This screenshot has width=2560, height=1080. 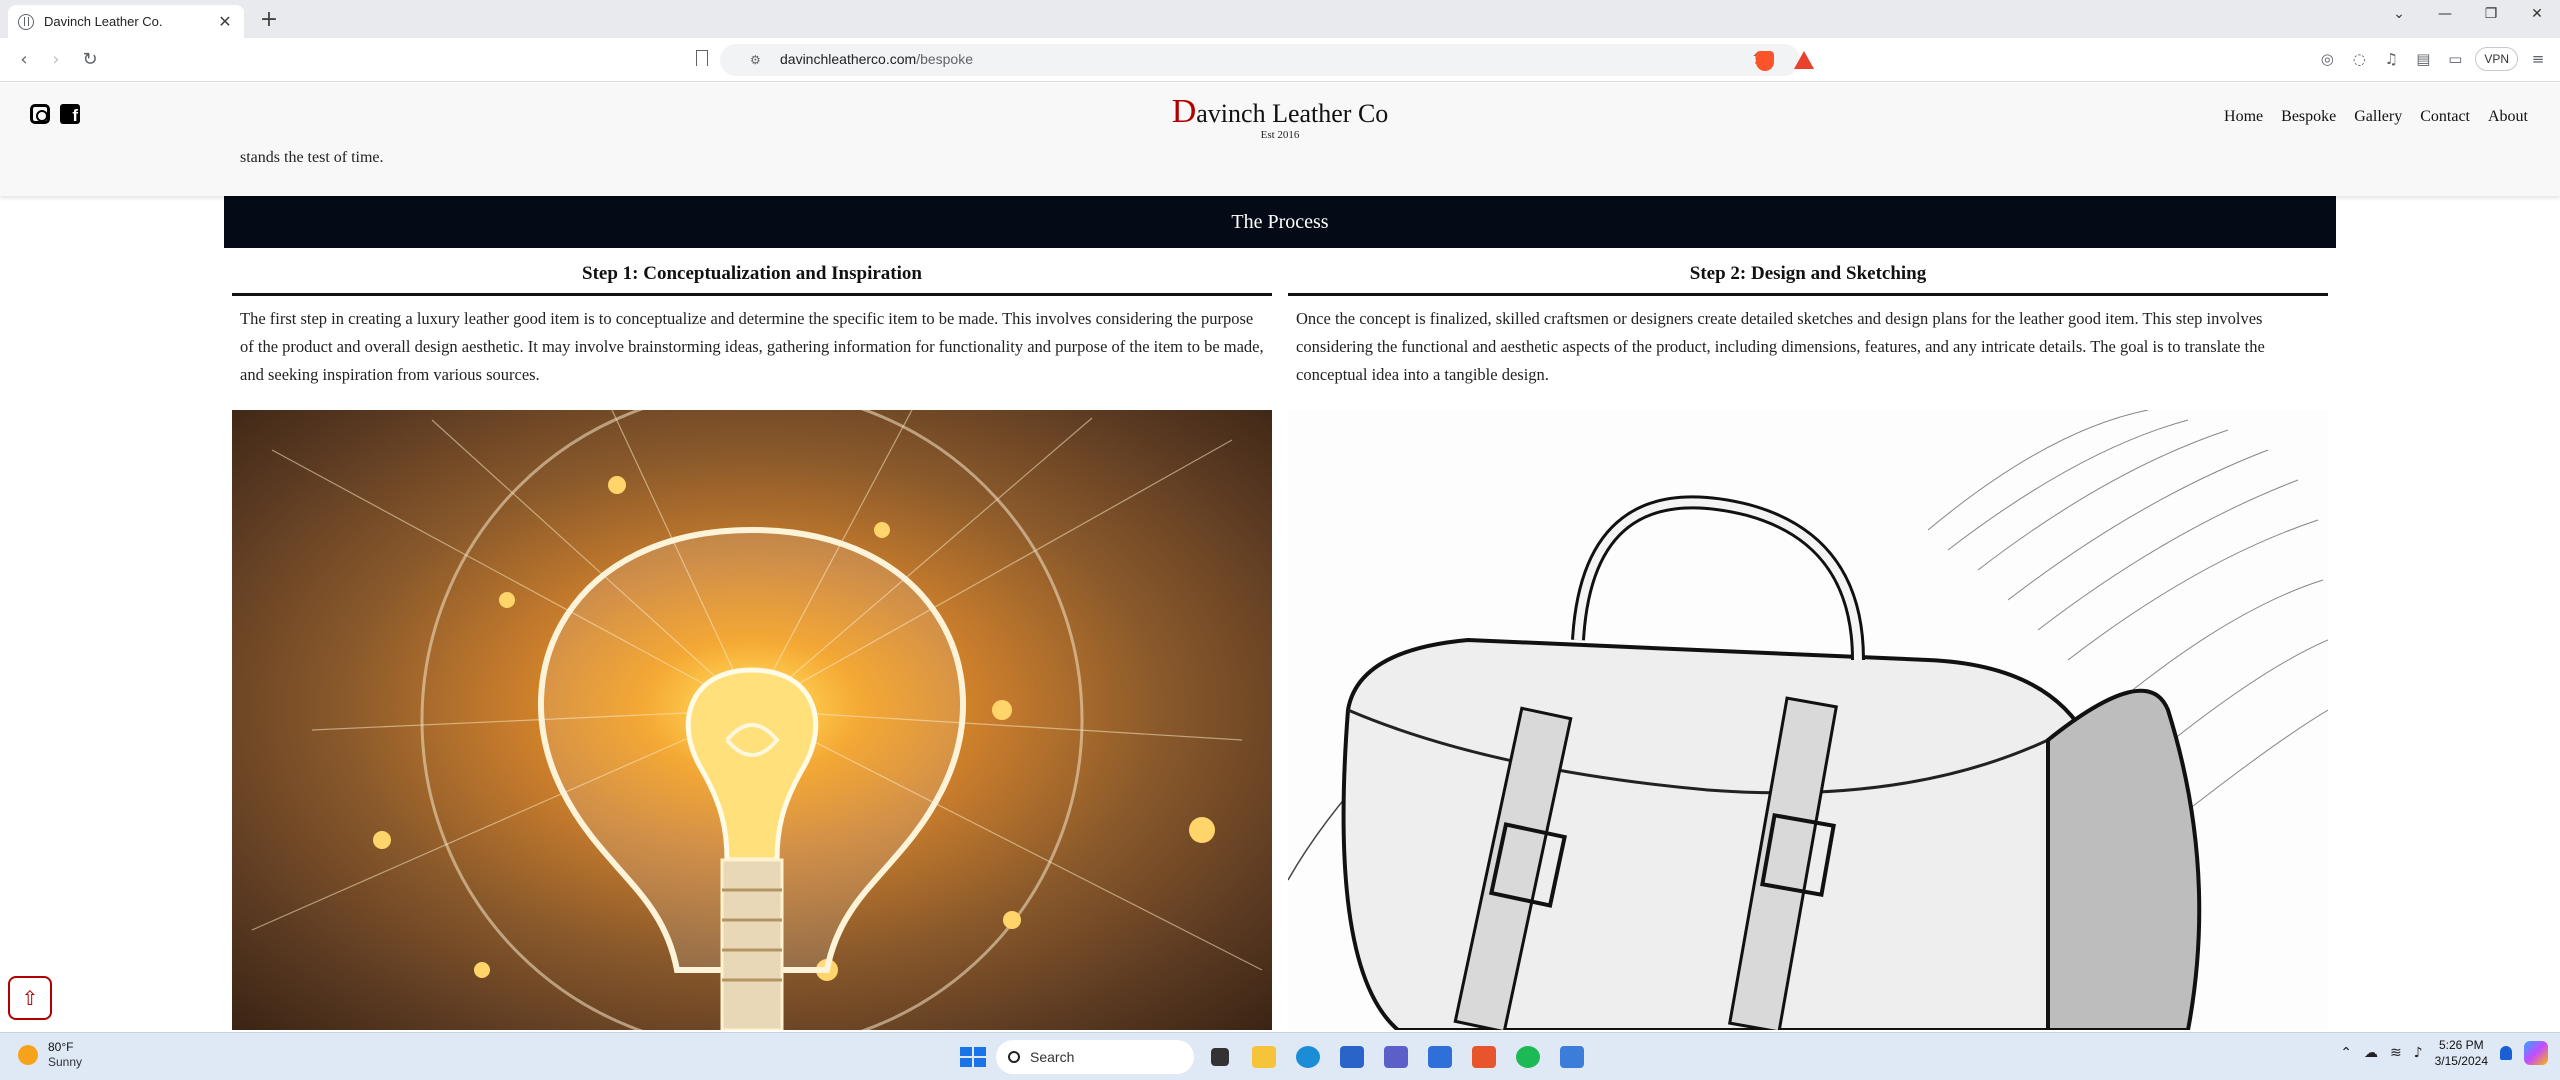 What do you see at coordinates (40, 114) in the screenshot?
I see `instagram-icon` at bounding box center [40, 114].